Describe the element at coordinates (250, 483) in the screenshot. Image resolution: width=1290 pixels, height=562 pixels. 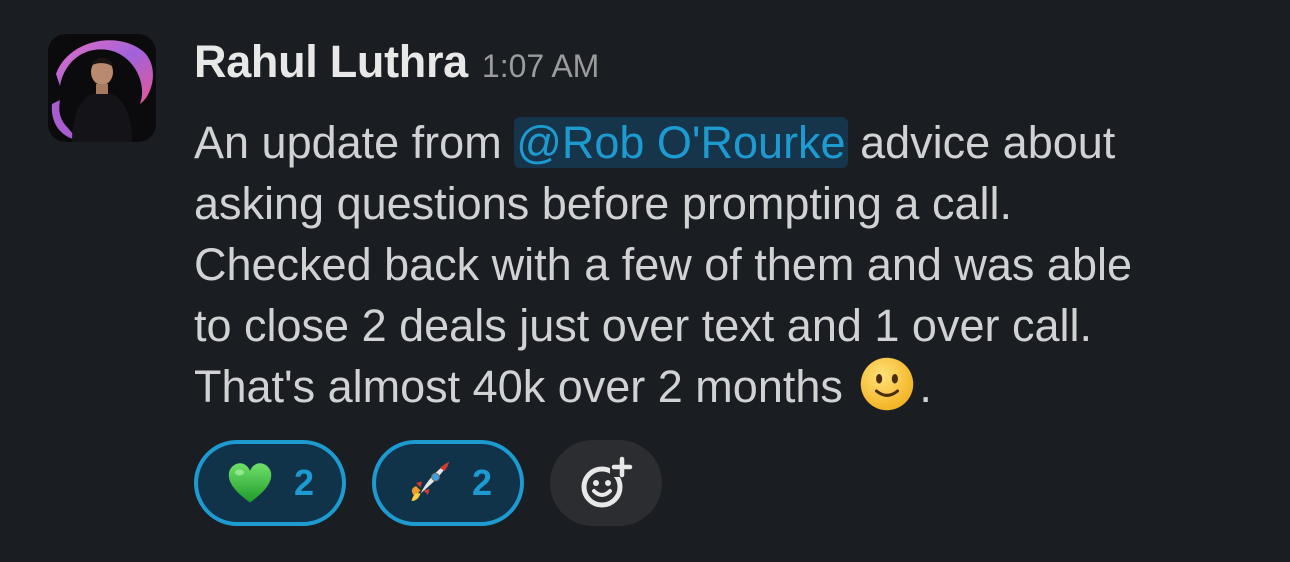
I see `green-heart-icon` at that location.